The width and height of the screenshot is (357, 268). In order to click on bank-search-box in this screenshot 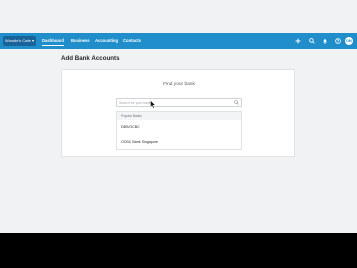, I will do `click(179, 102)`.